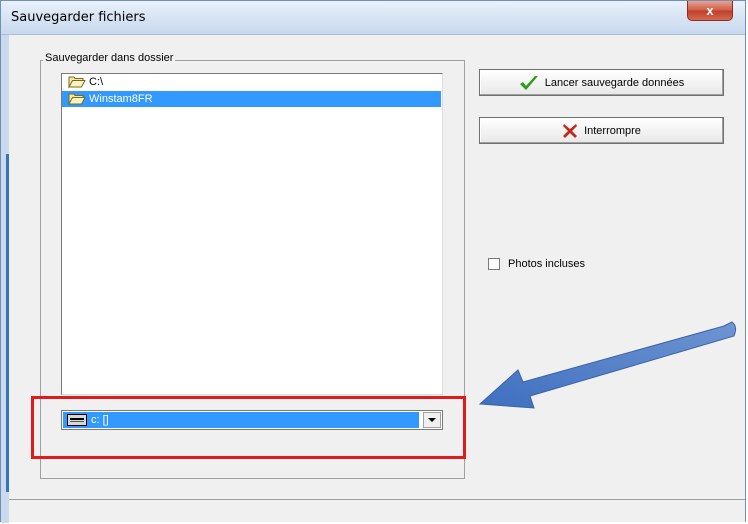  Describe the element at coordinates (251, 82) in the screenshot. I see `directory-item-root: C:\` at that location.